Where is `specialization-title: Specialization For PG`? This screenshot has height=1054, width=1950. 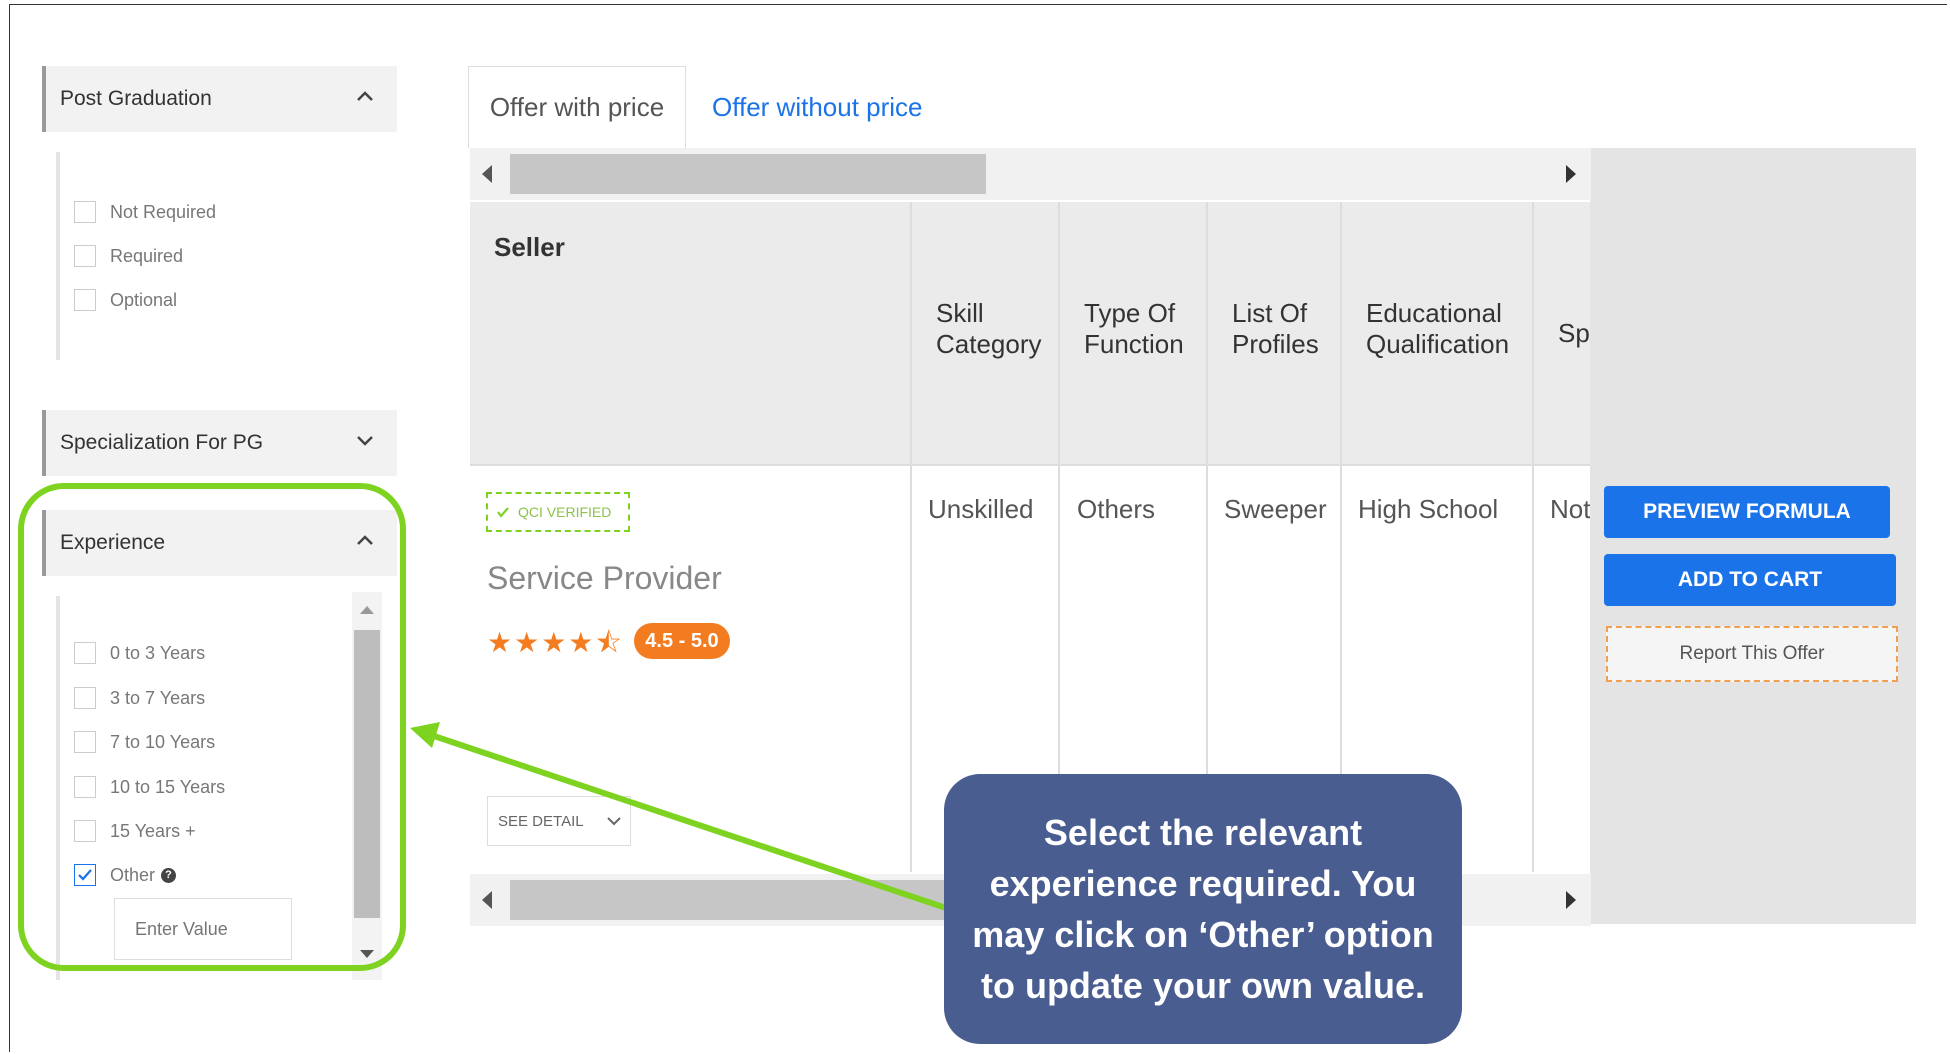 specialization-title: Specialization For PG is located at coordinates (162, 442).